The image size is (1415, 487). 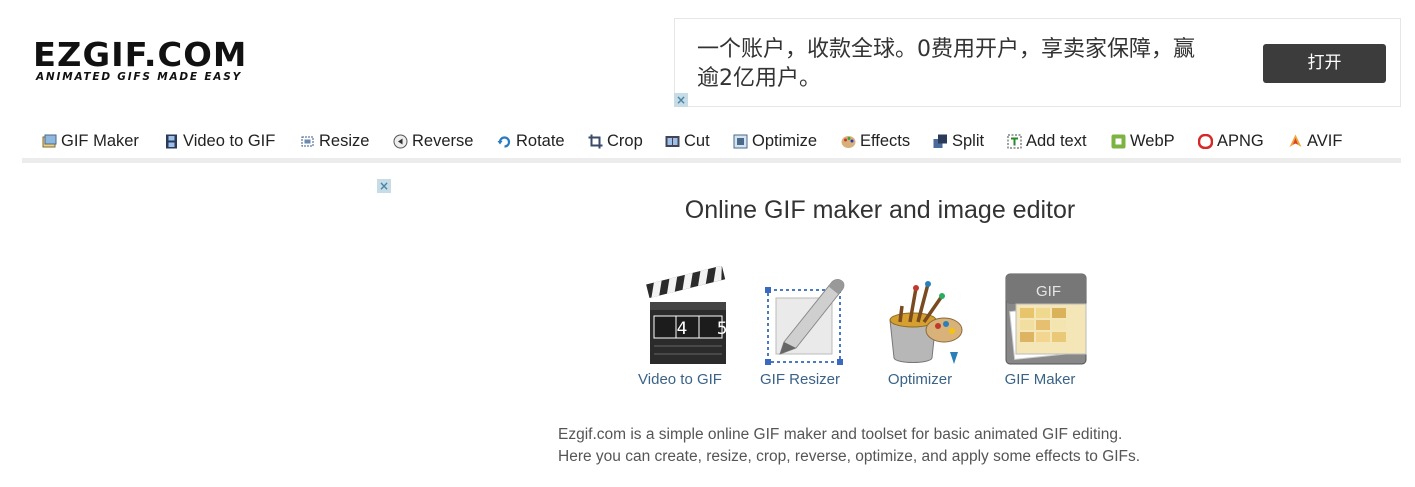 I want to click on tool-label: Video to GIF, so click(x=680, y=379).